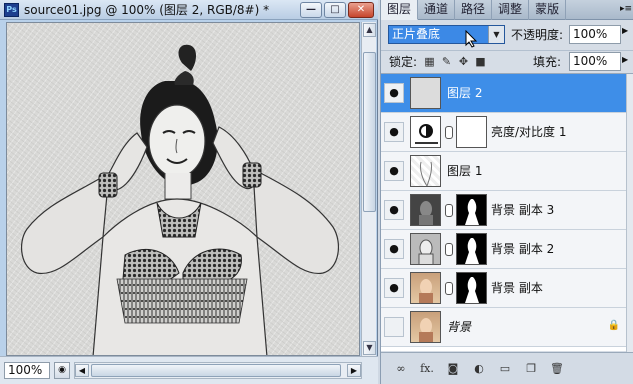  Describe the element at coordinates (595, 34) in the screenshot. I see `opacity-input: 100%` at that location.